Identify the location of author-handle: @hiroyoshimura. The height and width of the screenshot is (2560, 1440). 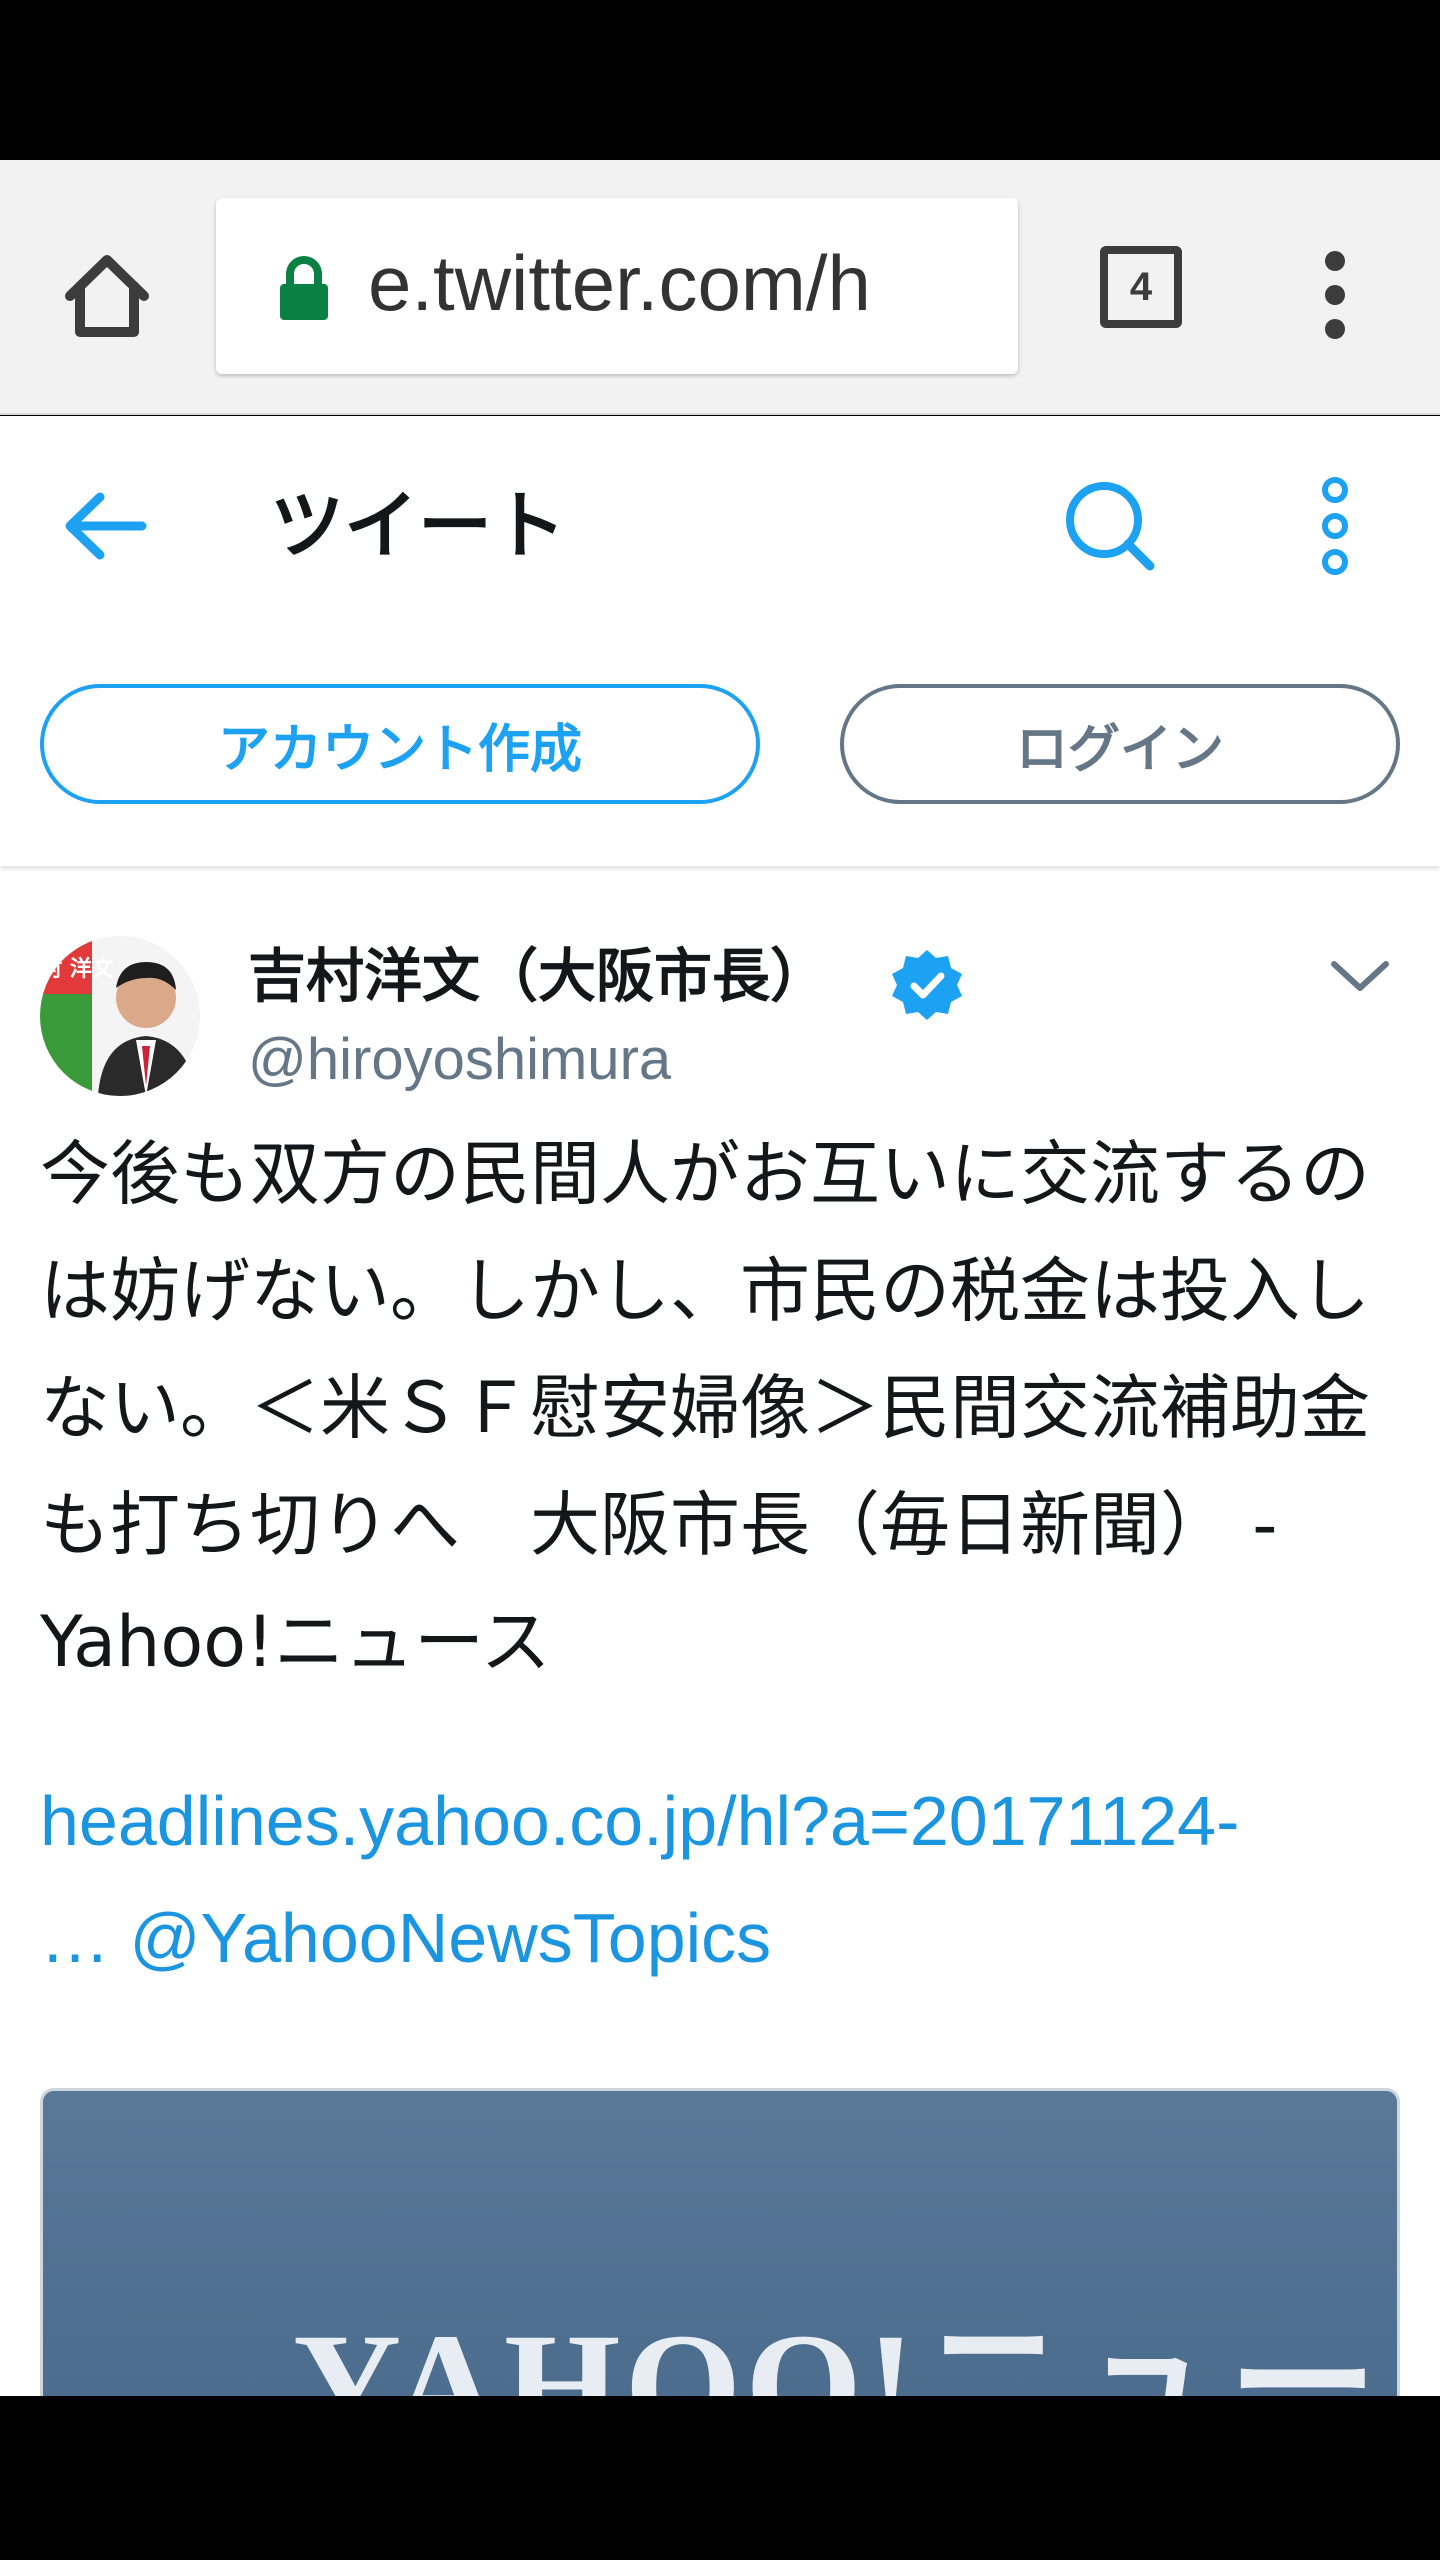
(459, 1060).